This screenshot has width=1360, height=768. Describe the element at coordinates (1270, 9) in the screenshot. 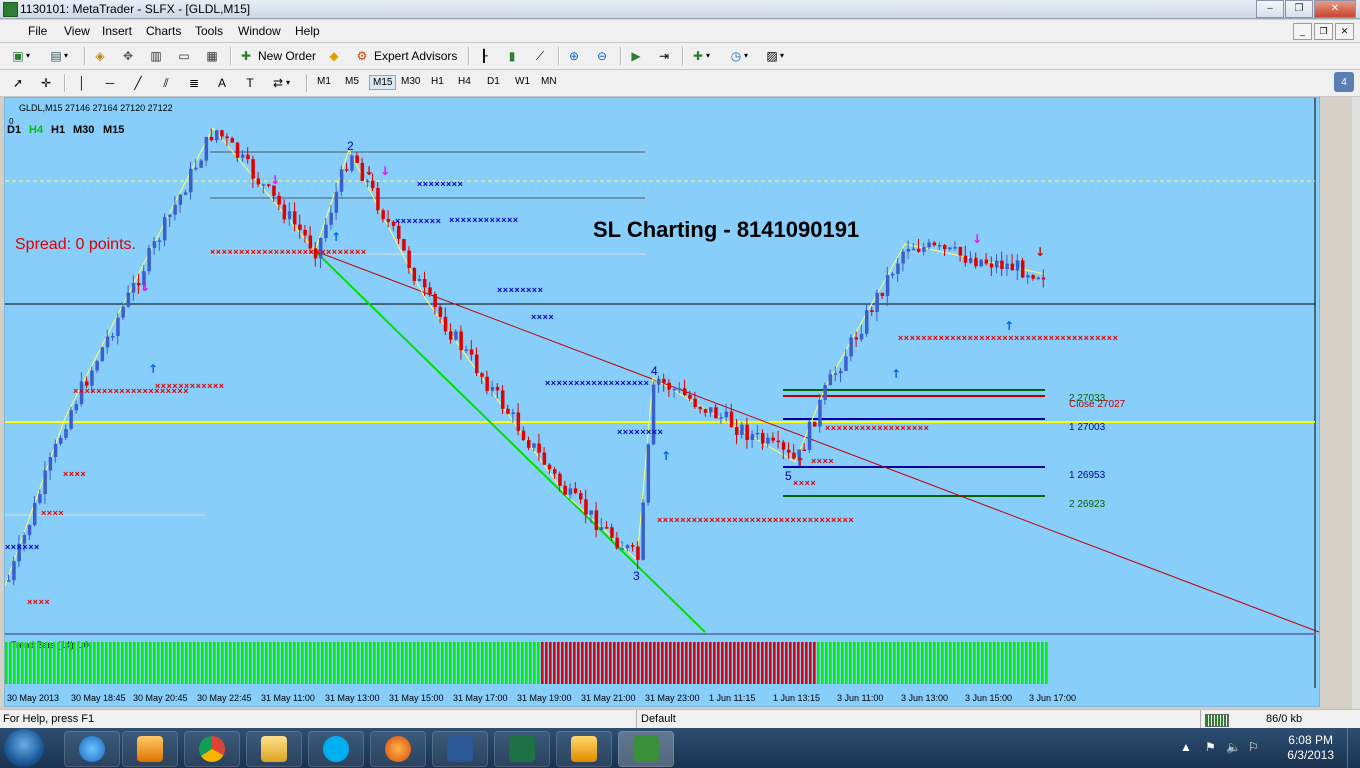

I see `minimize-button: –` at that location.